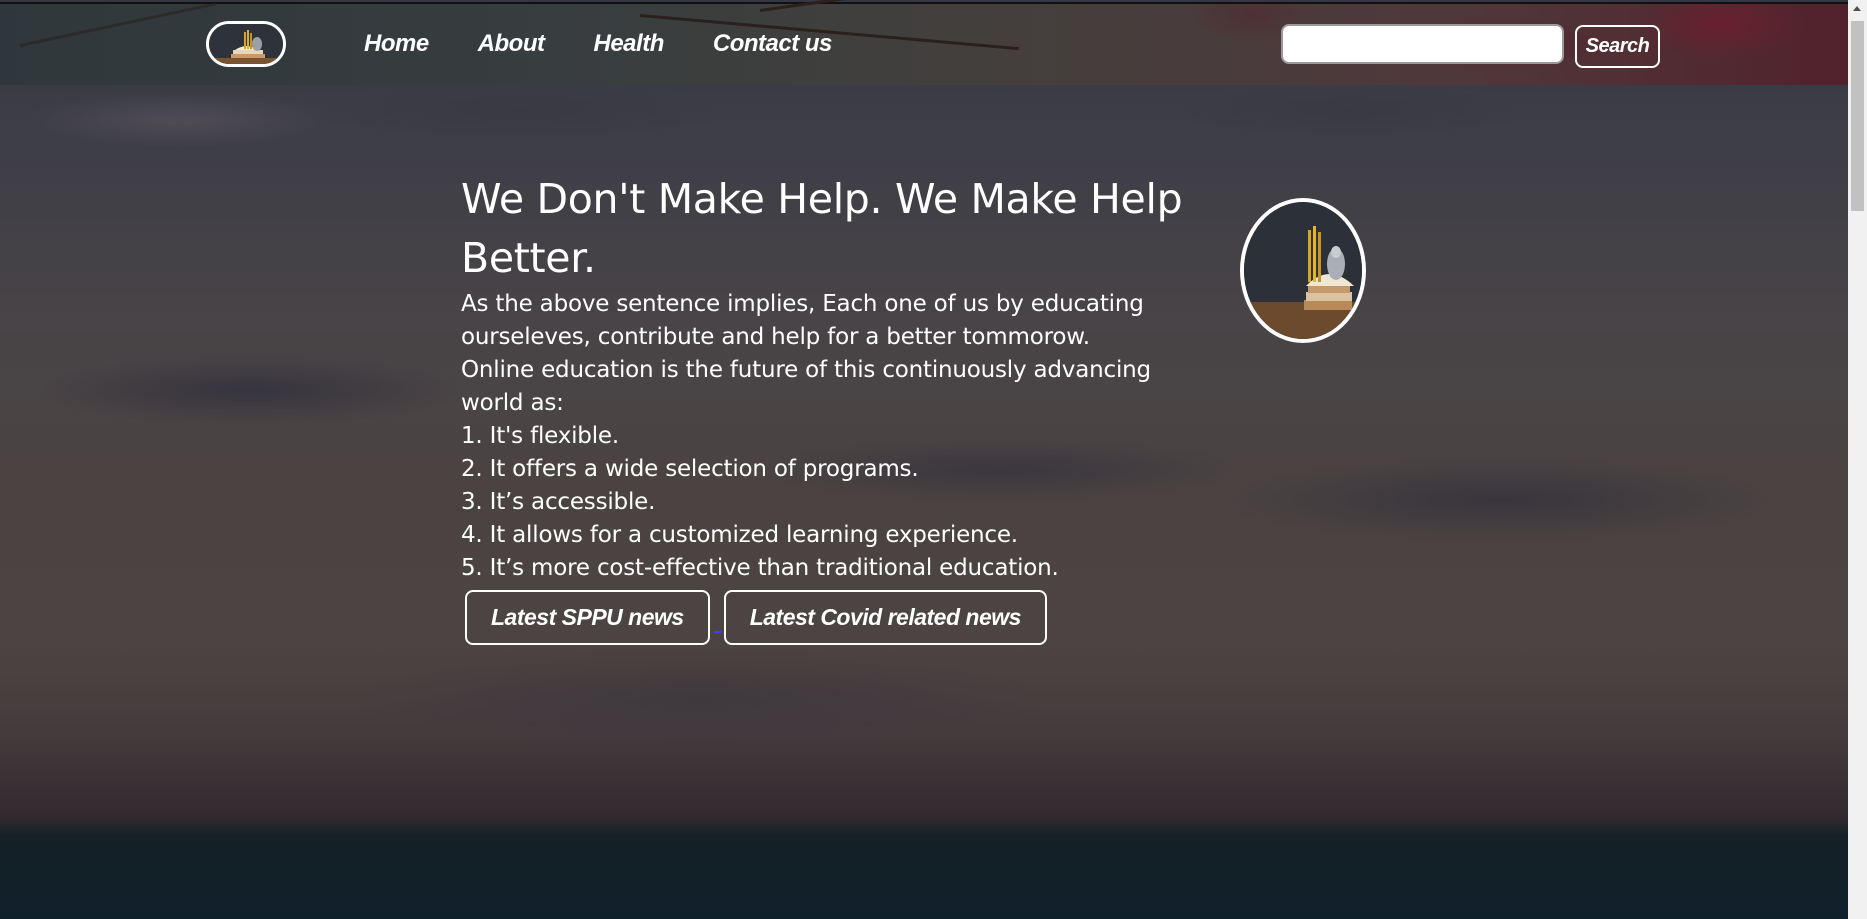 This screenshot has width=1867, height=919. I want to click on books-logo-icon, so click(246, 44).